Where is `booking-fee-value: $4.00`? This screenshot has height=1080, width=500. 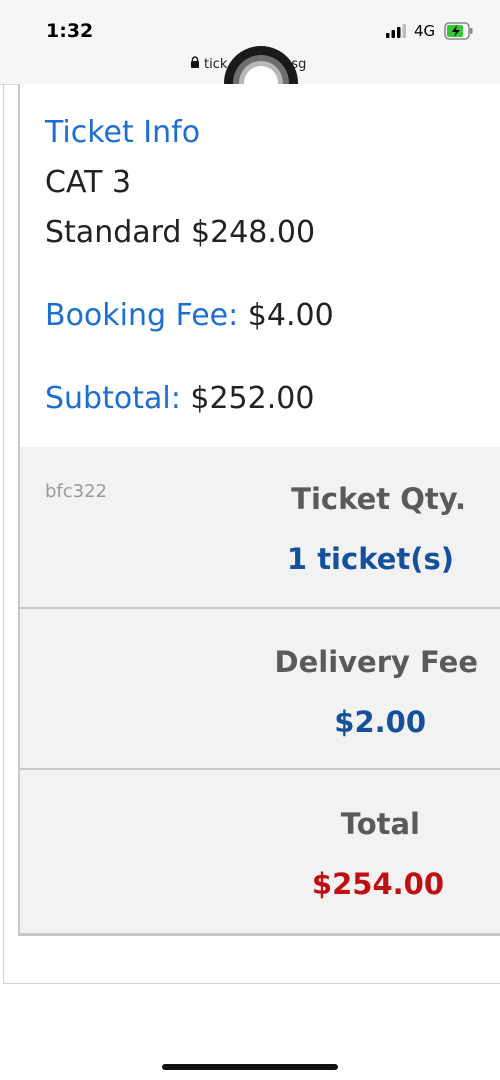 booking-fee-value: $4.00 is located at coordinates (290, 315).